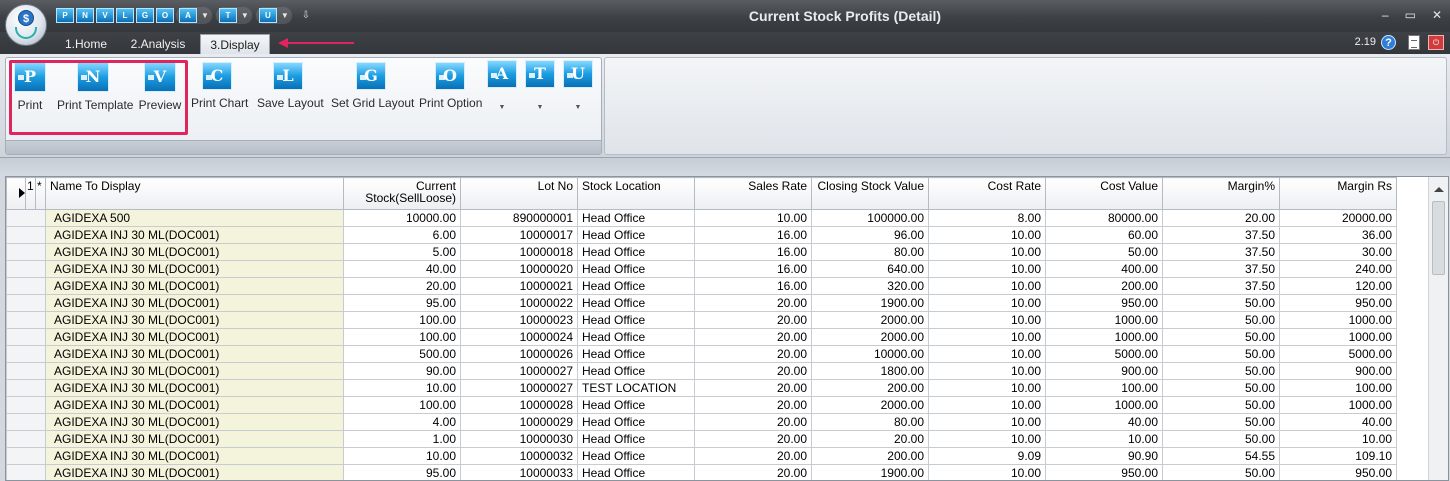  Describe the element at coordinates (540, 85) in the screenshot. I see `t-dropdown-button: T ▼` at that location.